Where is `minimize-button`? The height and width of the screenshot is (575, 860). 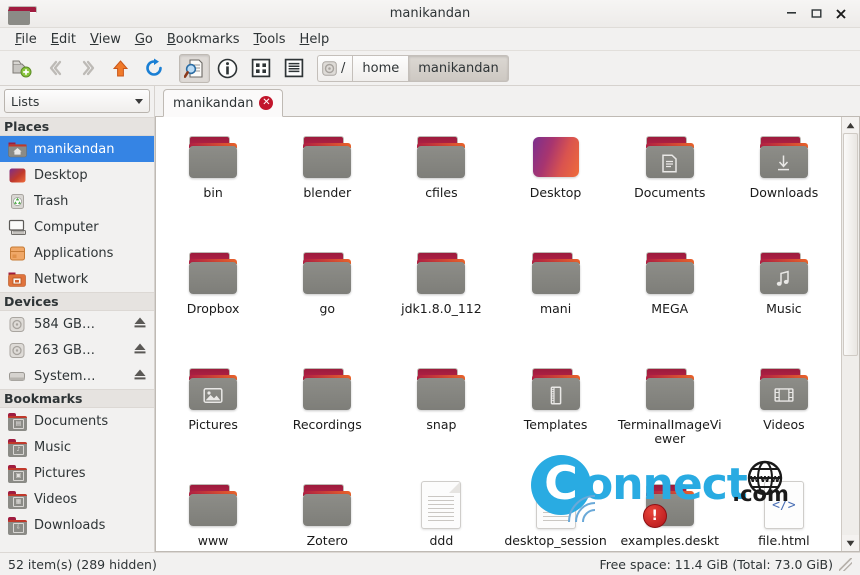
minimize-button is located at coordinates (791, 14).